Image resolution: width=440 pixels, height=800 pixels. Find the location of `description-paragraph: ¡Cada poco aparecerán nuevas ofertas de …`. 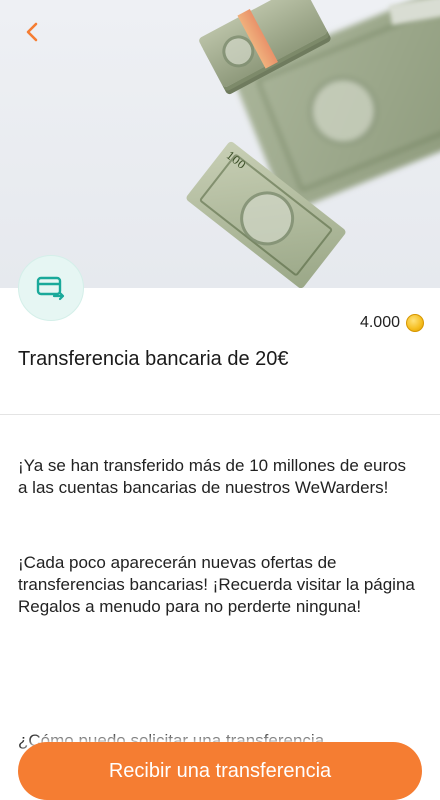

description-paragraph: ¡Cada poco aparecerán nuevas ofertas de … is located at coordinates (216, 584).